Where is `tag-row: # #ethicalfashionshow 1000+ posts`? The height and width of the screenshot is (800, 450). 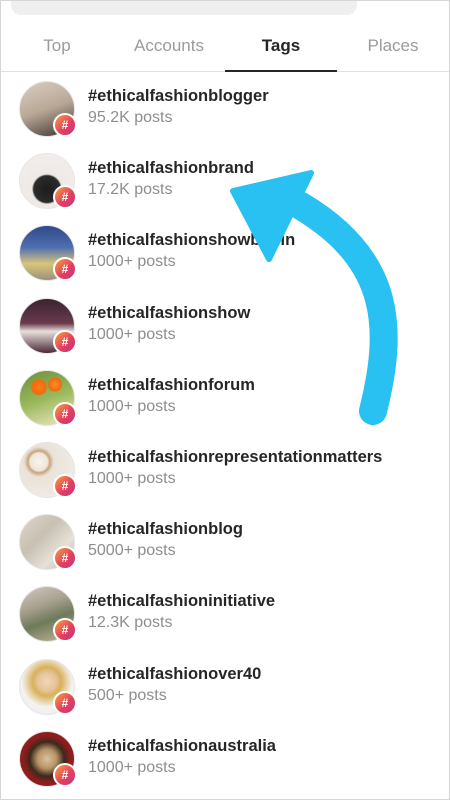 tag-row: # #ethicalfashionshow 1000+ posts is located at coordinates (225, 326).